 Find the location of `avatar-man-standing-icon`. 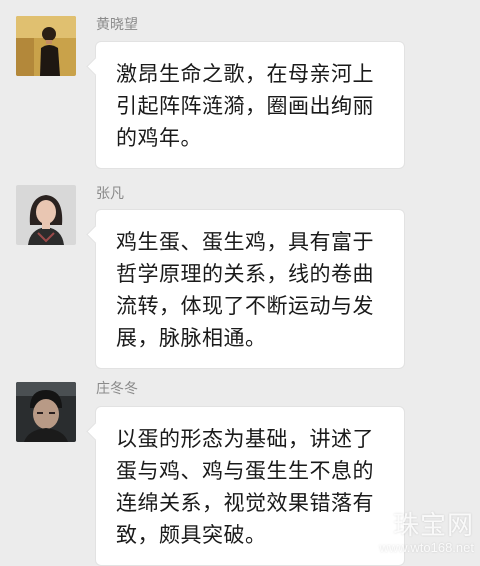

avatar-man-standing-icon is located at coordinates (46, 46).